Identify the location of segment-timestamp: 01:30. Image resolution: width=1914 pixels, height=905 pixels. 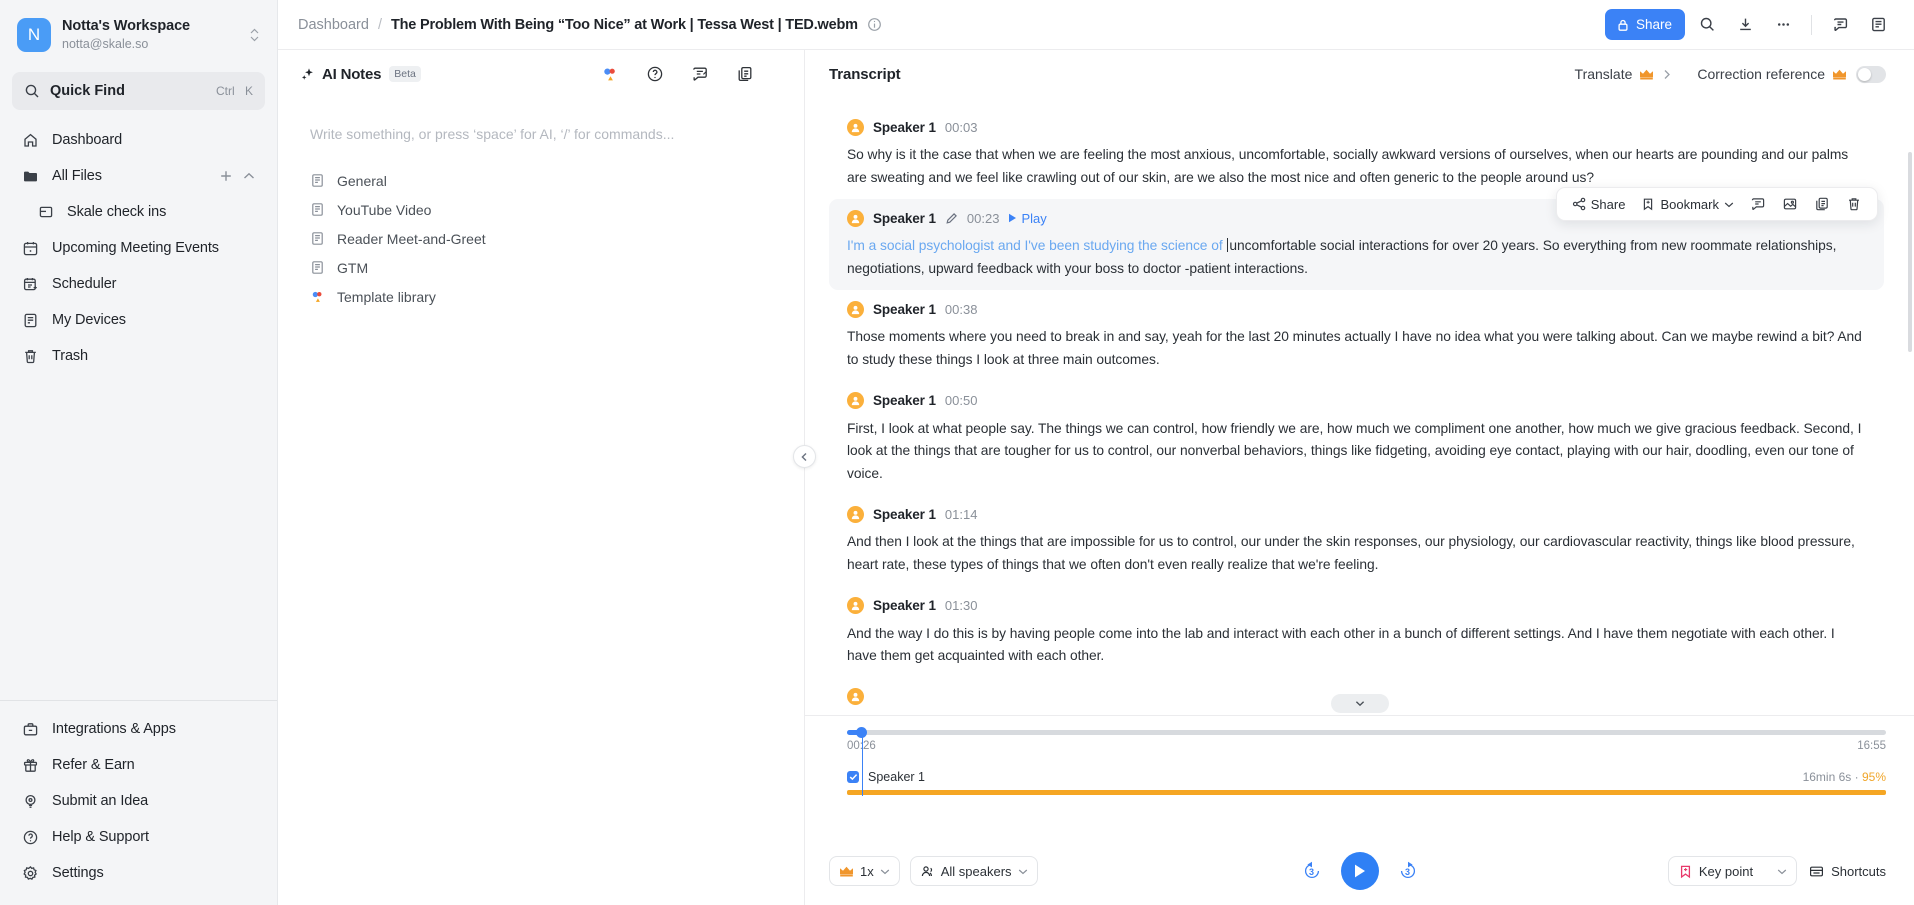
(961, 605).